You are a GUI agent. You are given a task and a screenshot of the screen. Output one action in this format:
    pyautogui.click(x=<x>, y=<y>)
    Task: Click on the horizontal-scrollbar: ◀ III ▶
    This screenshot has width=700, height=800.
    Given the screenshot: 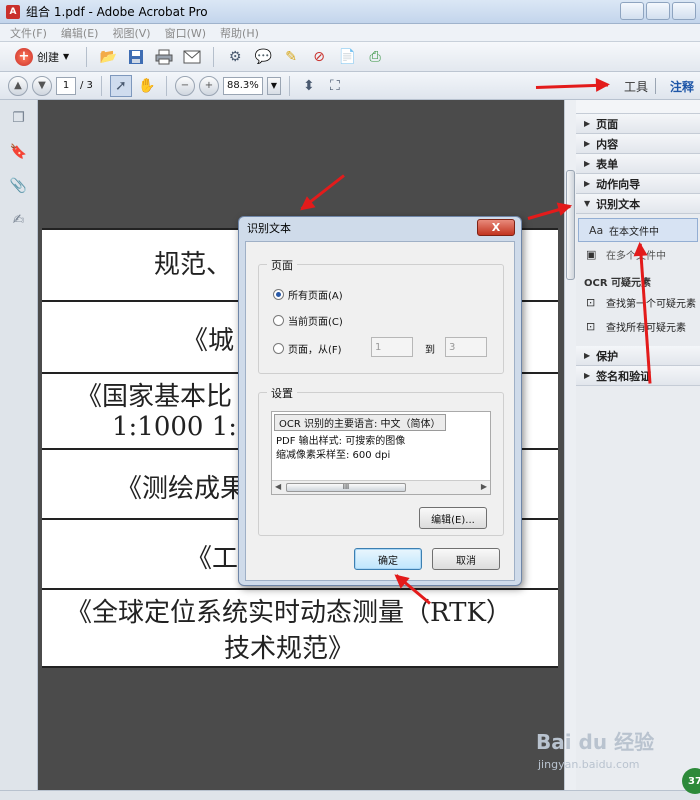 What is the action you would take?
    pyautogui.click(x=381, y=487)
    